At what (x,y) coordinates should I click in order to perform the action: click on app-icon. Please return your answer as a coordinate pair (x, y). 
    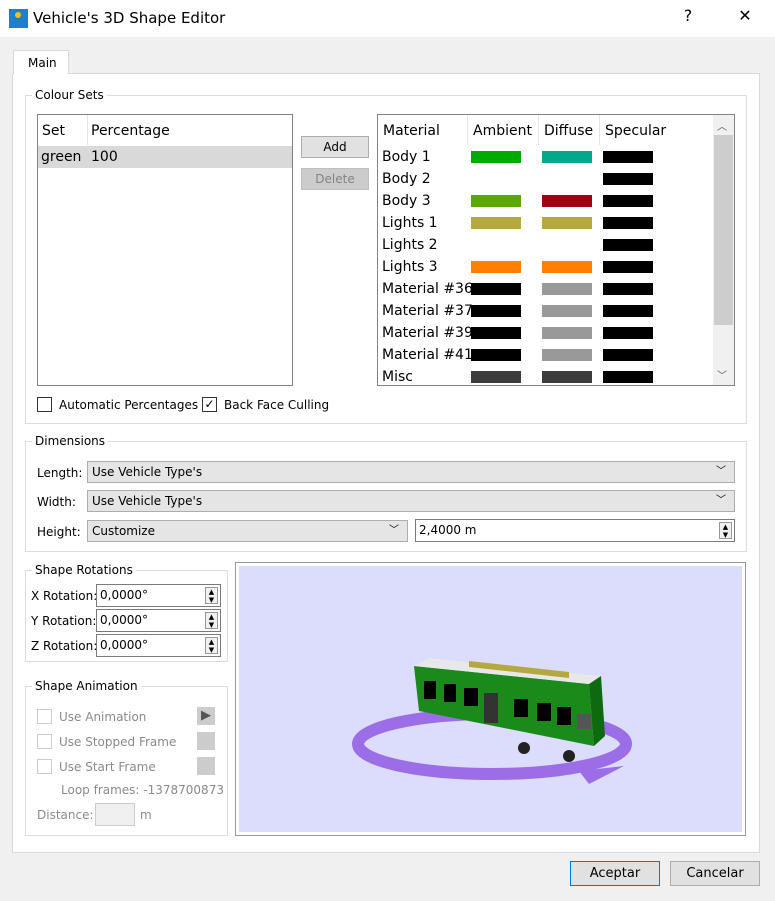
    Looking at the image, I should click on (18, 18).